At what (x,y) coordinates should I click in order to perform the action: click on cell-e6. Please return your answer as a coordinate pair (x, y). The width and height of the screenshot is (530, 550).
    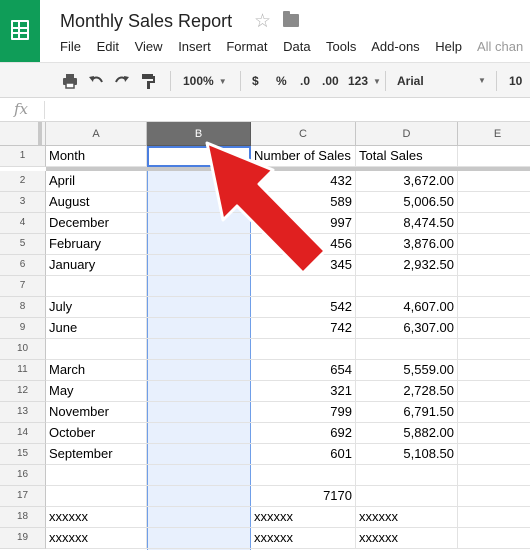
    Looking at the image, I should click on (494, 265).